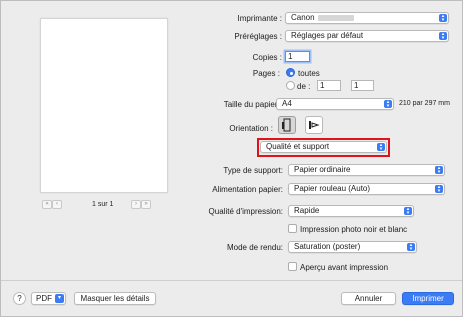 This screenshot has height=317, width=463. What do you see at coordinates (290, 85) in the screenshot?
I see `pages-range-radio` at bounding box center [290, 85].